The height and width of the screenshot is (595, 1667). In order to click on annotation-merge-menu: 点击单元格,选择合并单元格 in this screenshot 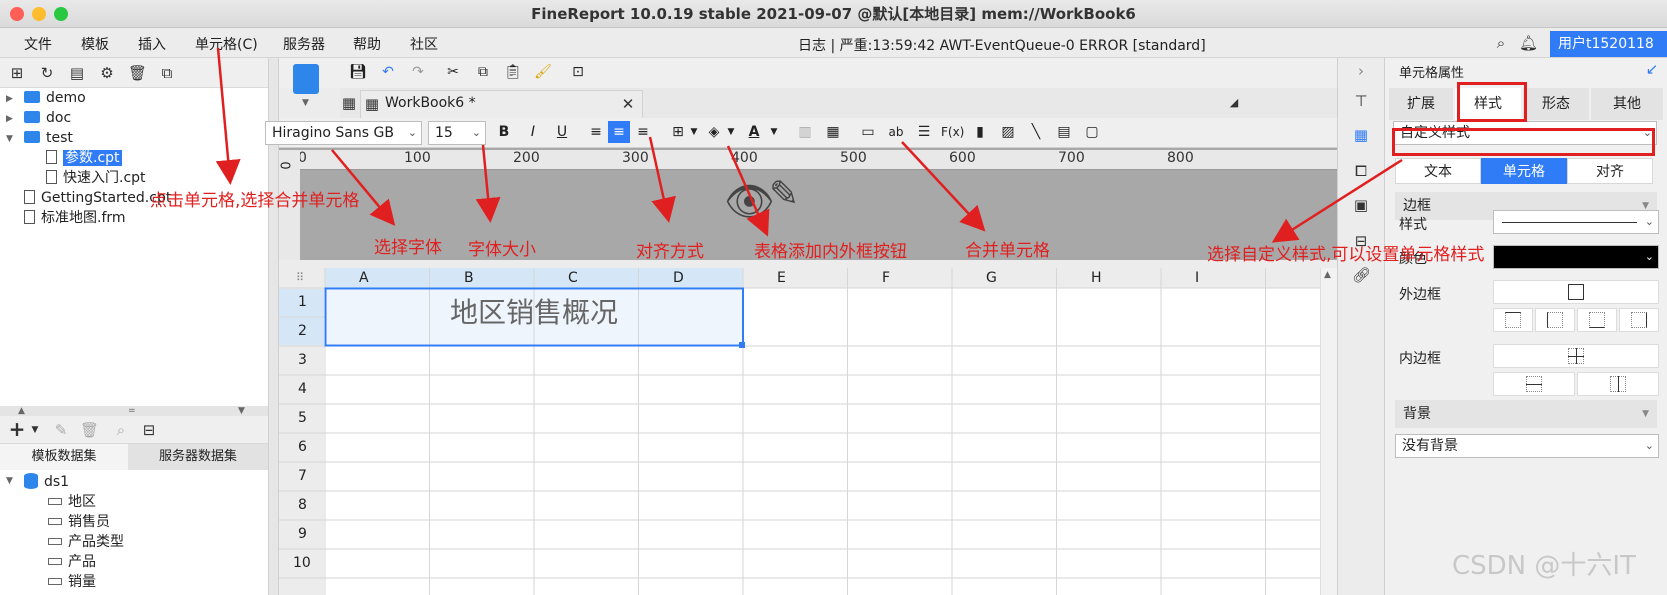, I will do `click(255, 201)`.